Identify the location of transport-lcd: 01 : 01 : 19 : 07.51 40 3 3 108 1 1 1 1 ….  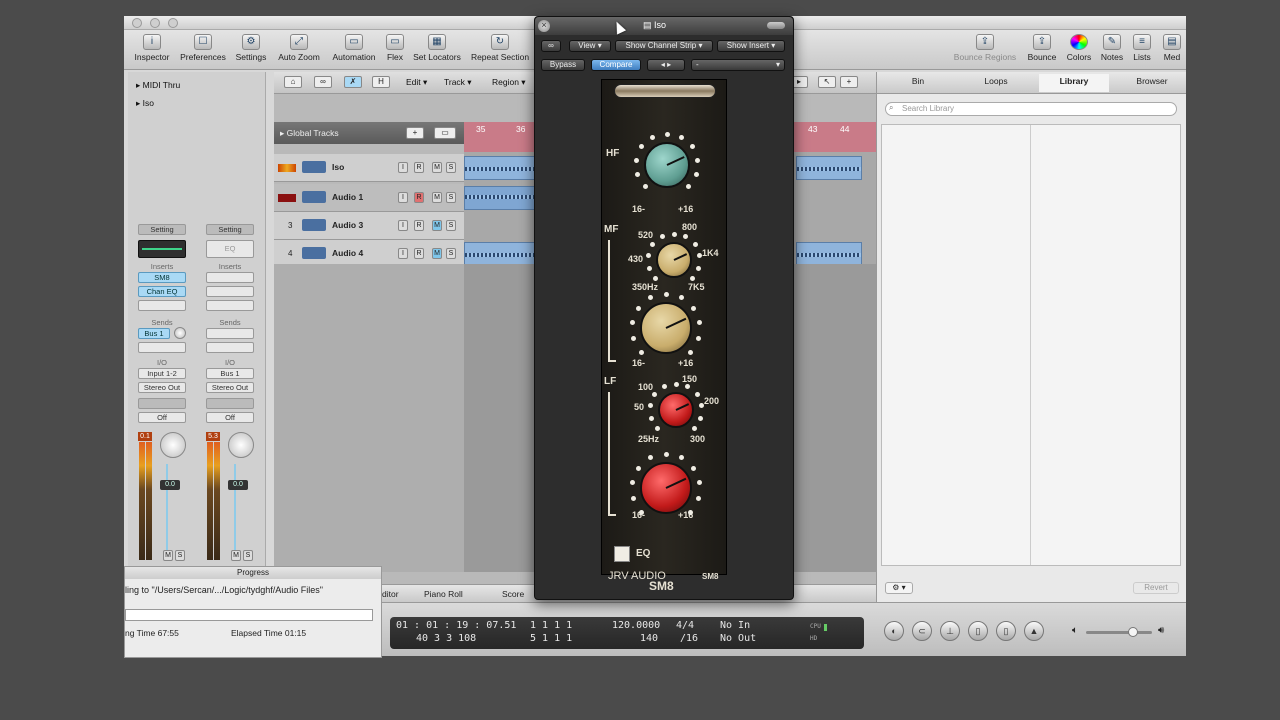
(627, 633).